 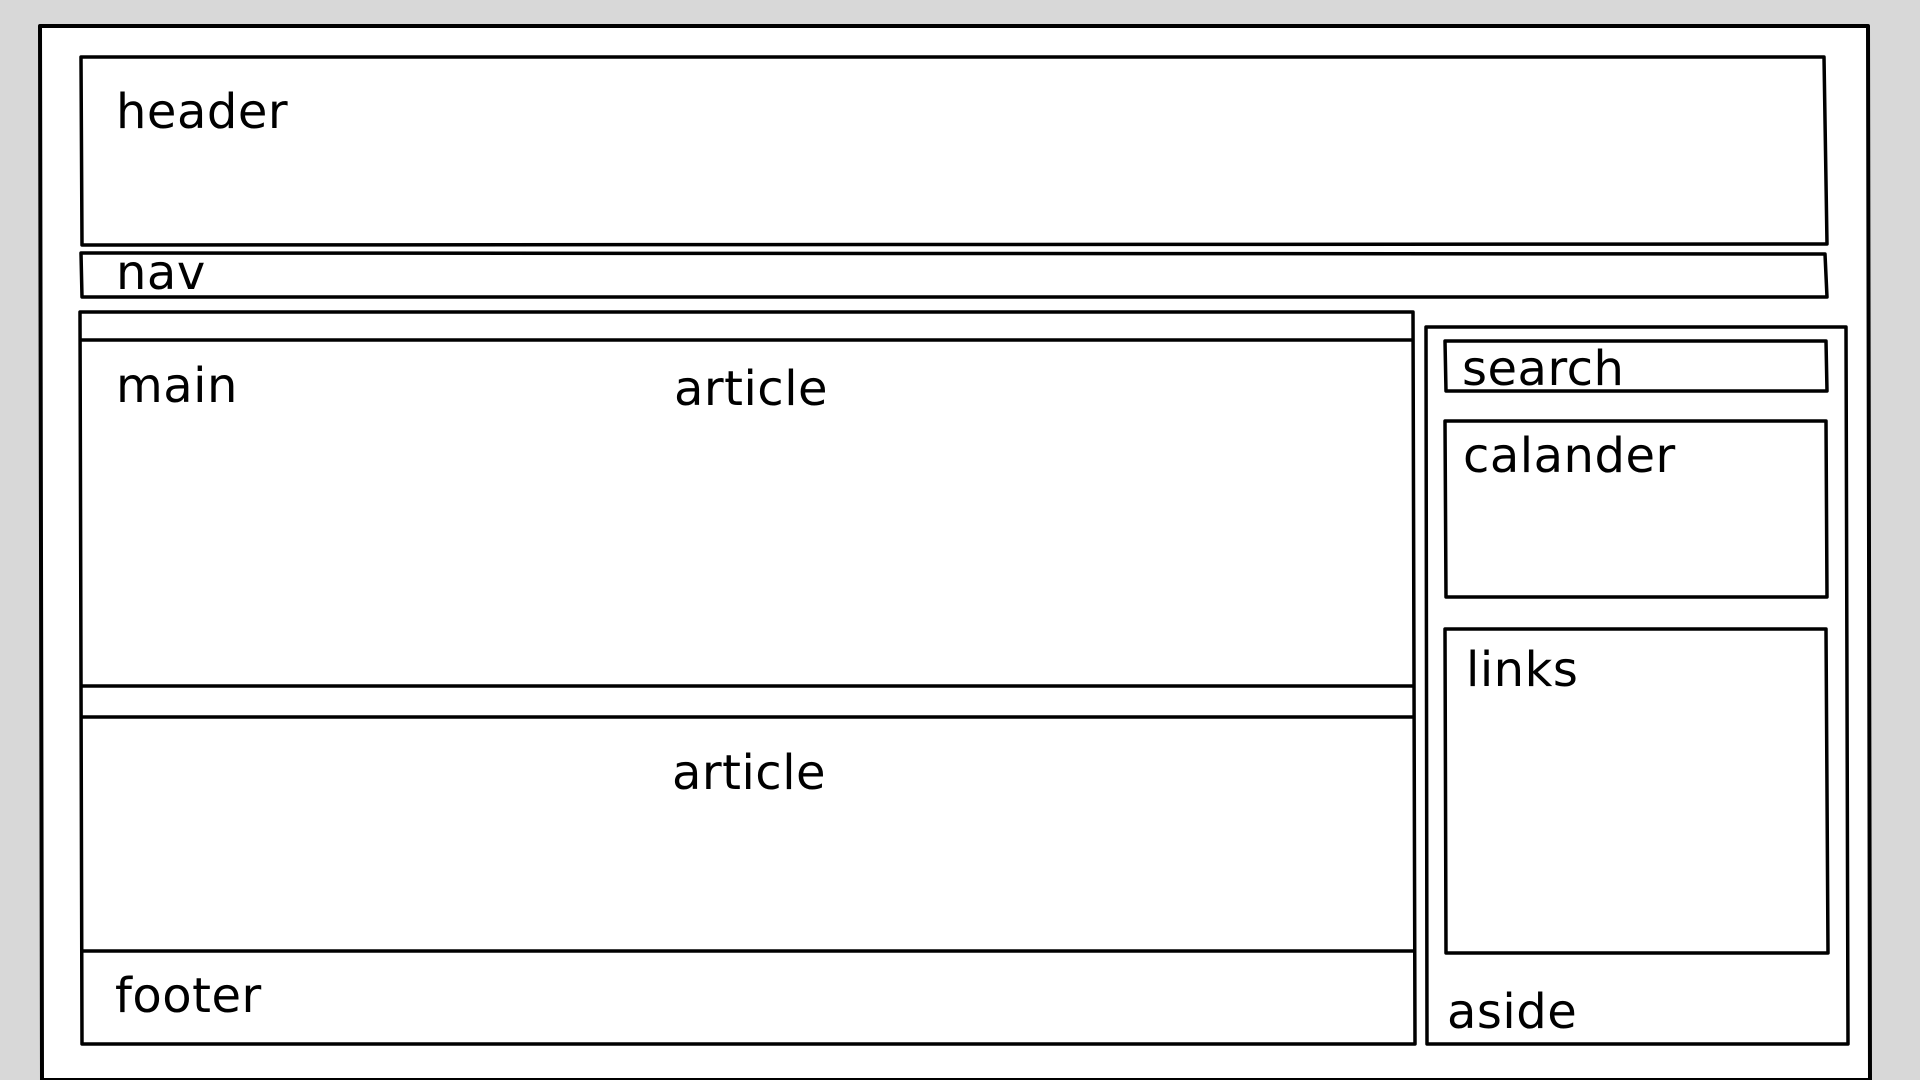 What do you see at coordinates (161, 273) in the screenshot?
I see `nav-label: nav` at bounding box center [161, 273].